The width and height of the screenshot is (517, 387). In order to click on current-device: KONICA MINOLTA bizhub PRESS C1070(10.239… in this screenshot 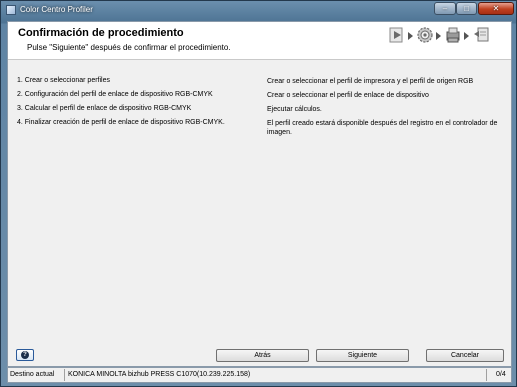, I will do `click(159, 374)`.